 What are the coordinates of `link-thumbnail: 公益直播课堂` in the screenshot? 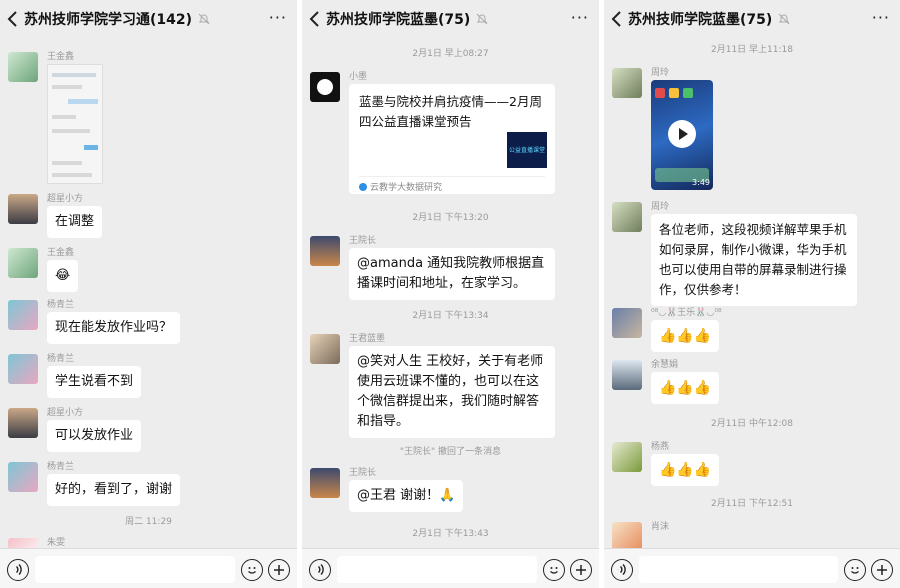 It's located at (527, 150).